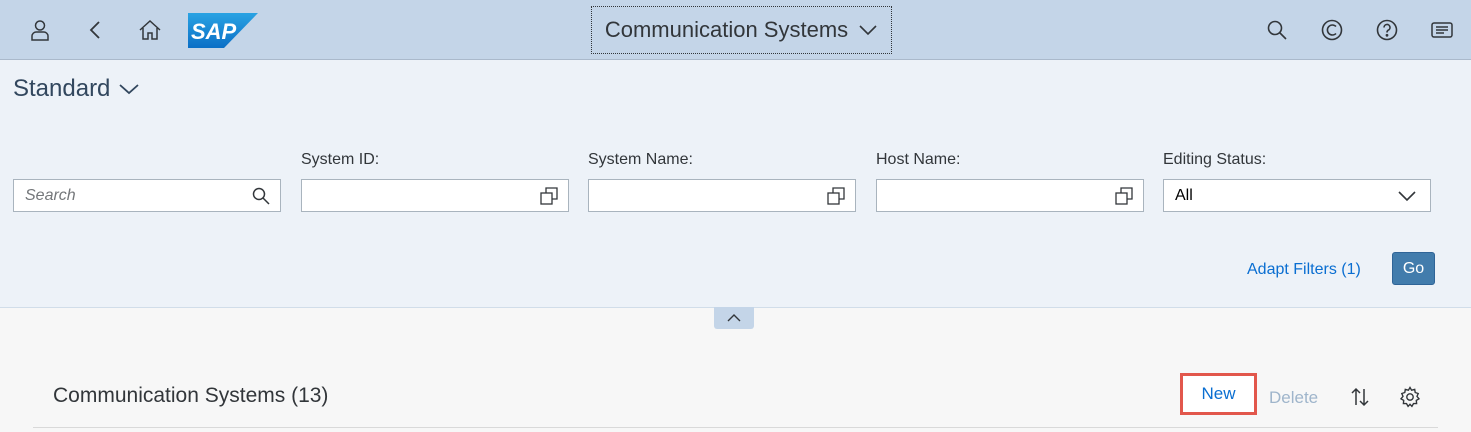 Image resolution: width=1471 pixels, height=432 pixels. Describe the element at coordinates (1413, 268) in the screenshot. I see `go-button: Go` at that location.